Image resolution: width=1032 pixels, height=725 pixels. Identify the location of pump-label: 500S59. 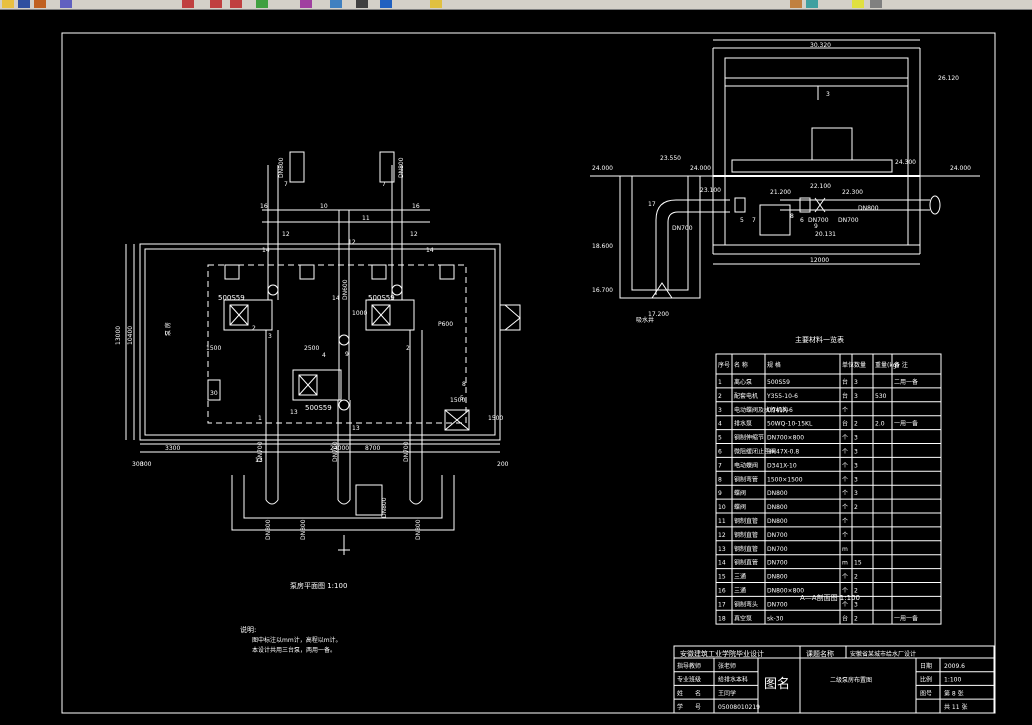
(318, 408).